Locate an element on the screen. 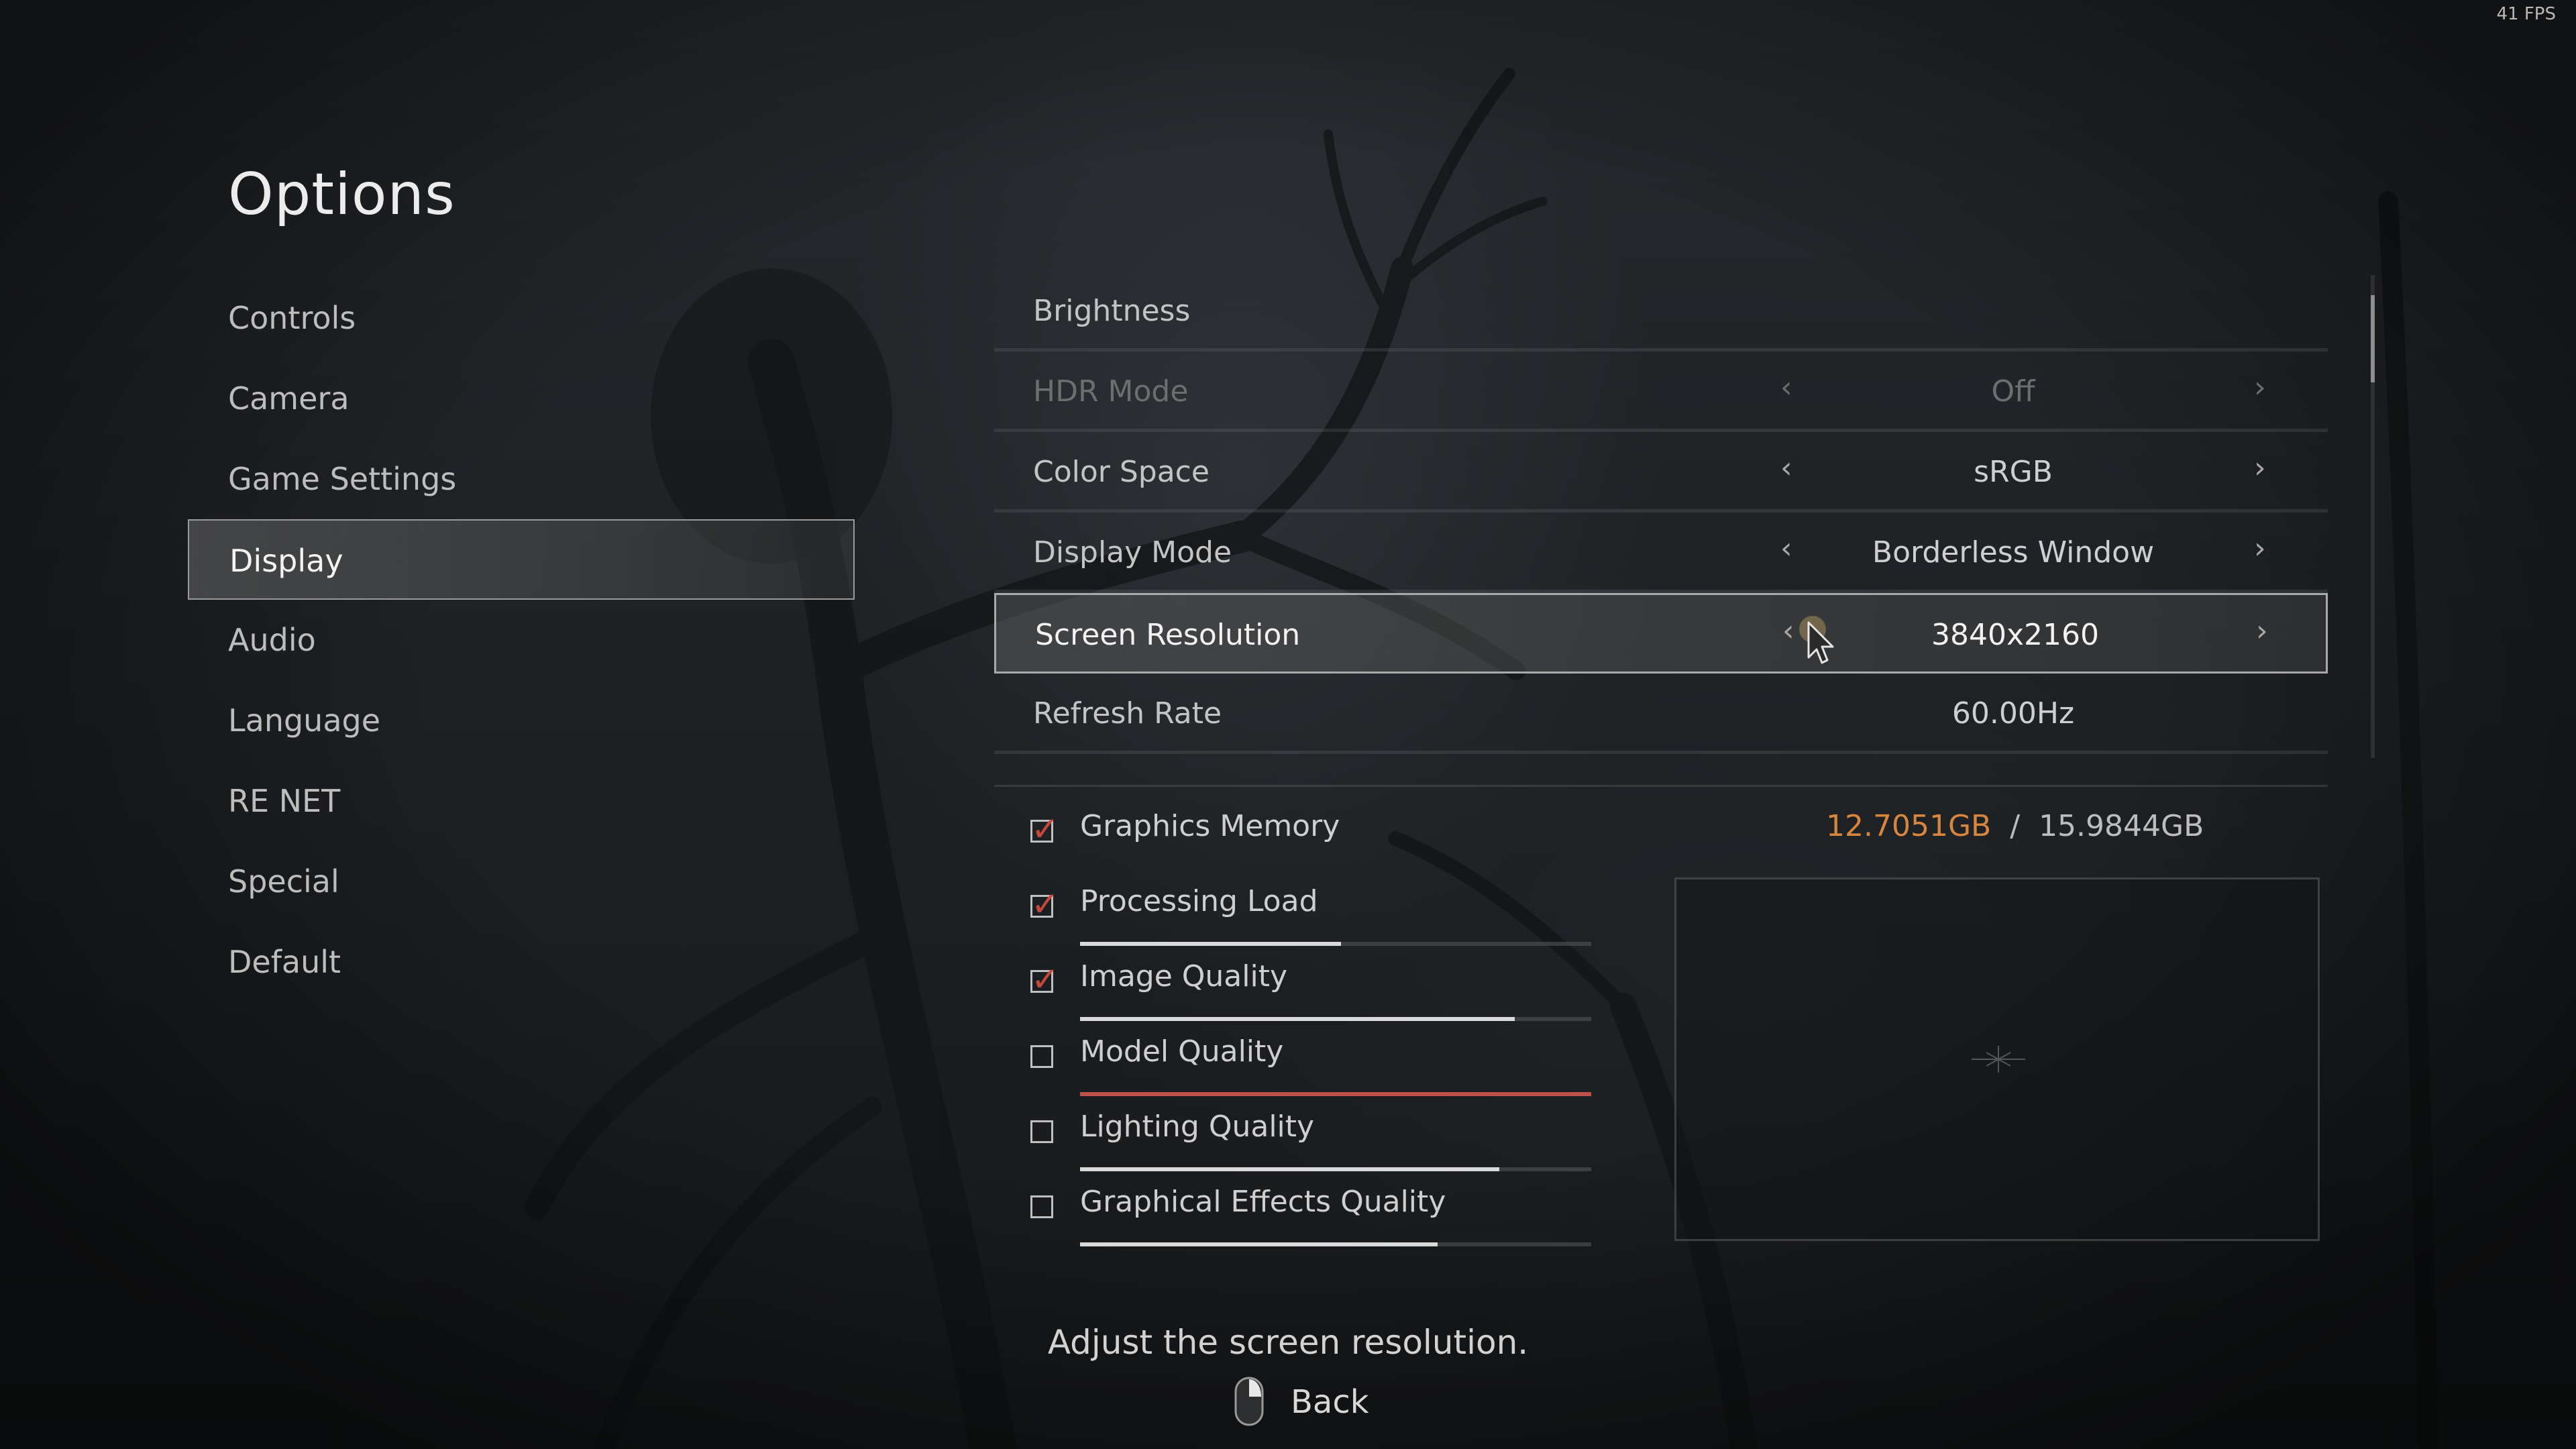  lighting-quality-label: Lighting Quality is located at coordinates (1197, 1127).